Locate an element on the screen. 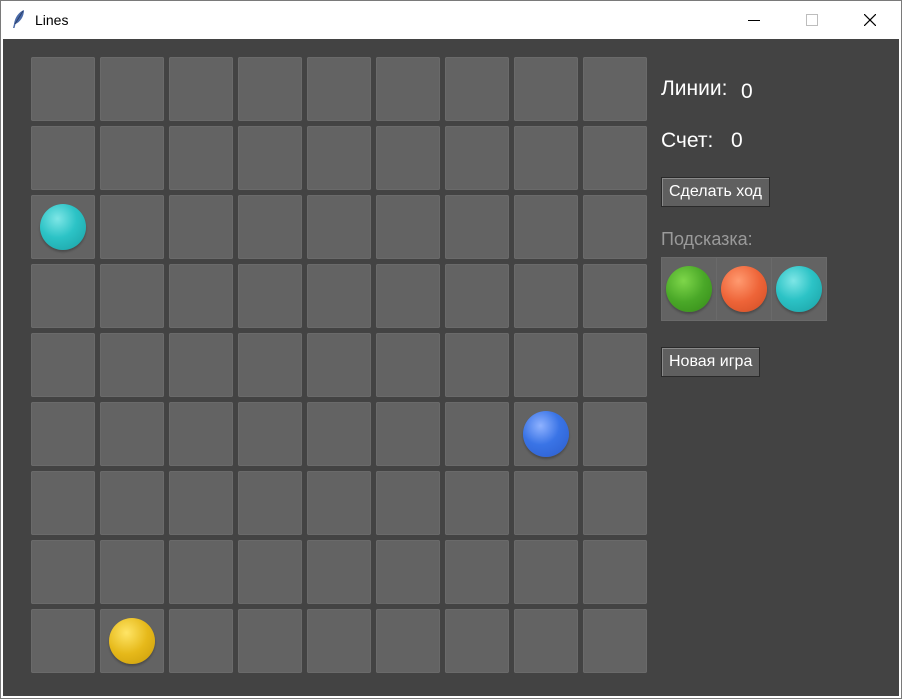  minimize-icon is located at coordinates (754, 20).